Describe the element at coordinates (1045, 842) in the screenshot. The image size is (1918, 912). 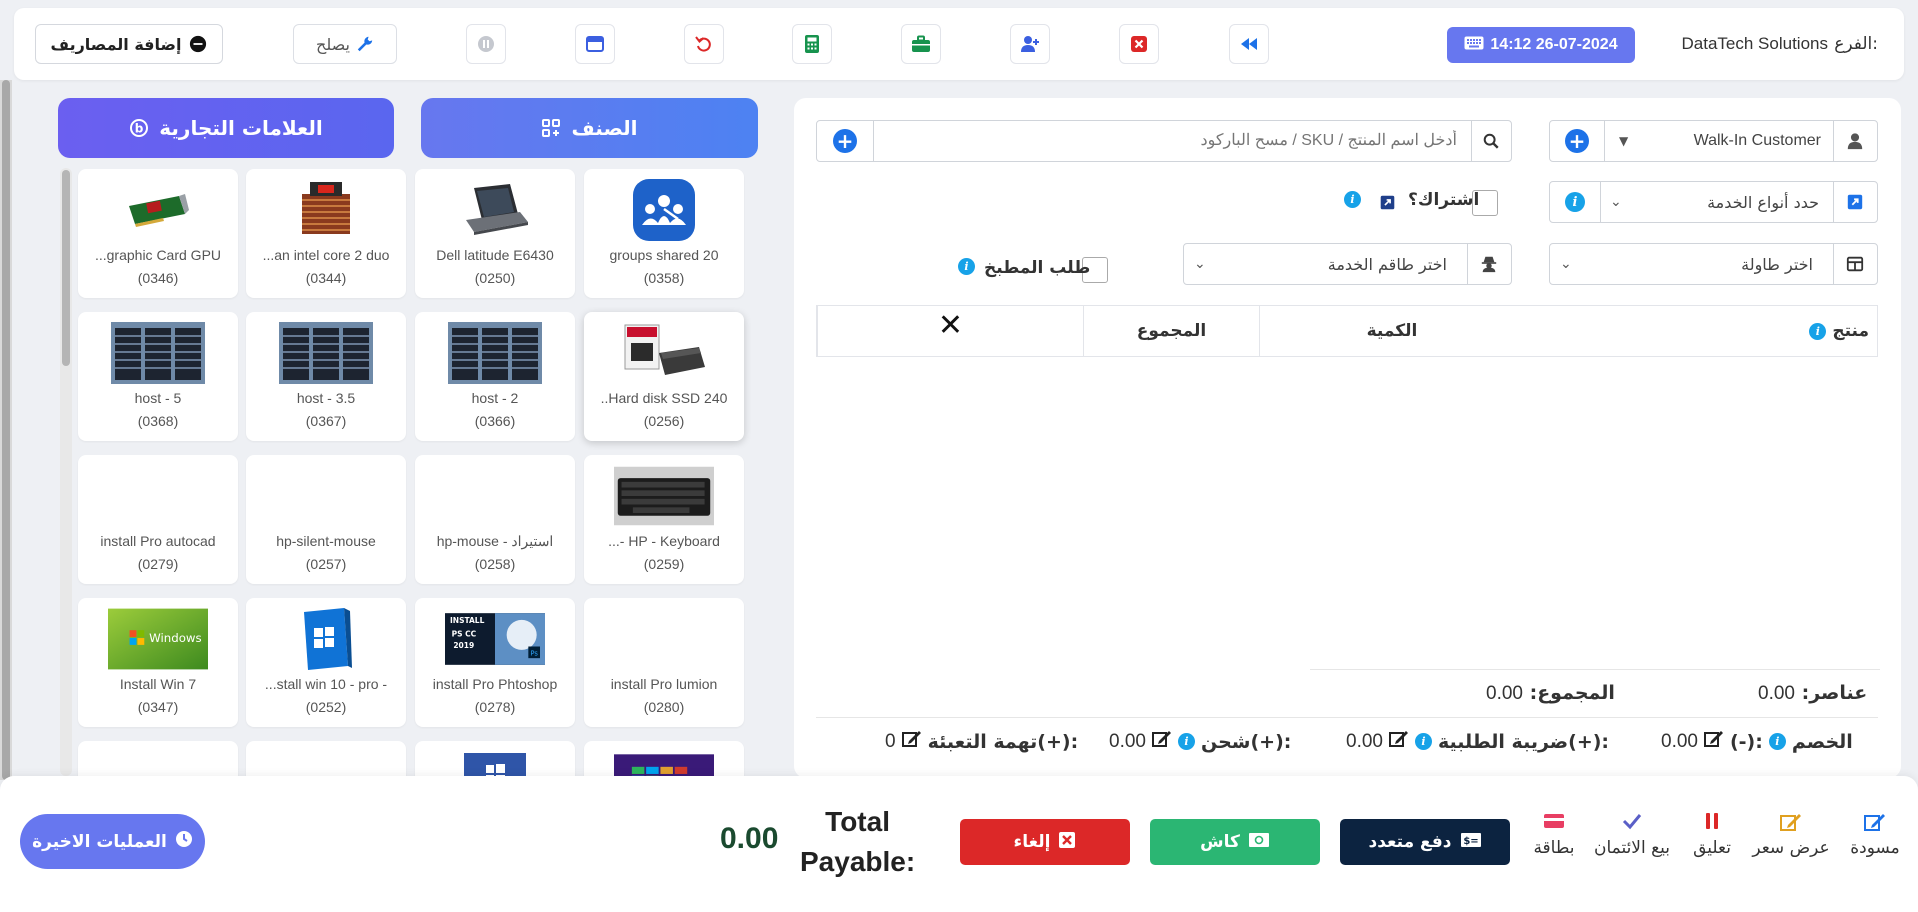
I see `cancel-button: إلغاء` at that location.